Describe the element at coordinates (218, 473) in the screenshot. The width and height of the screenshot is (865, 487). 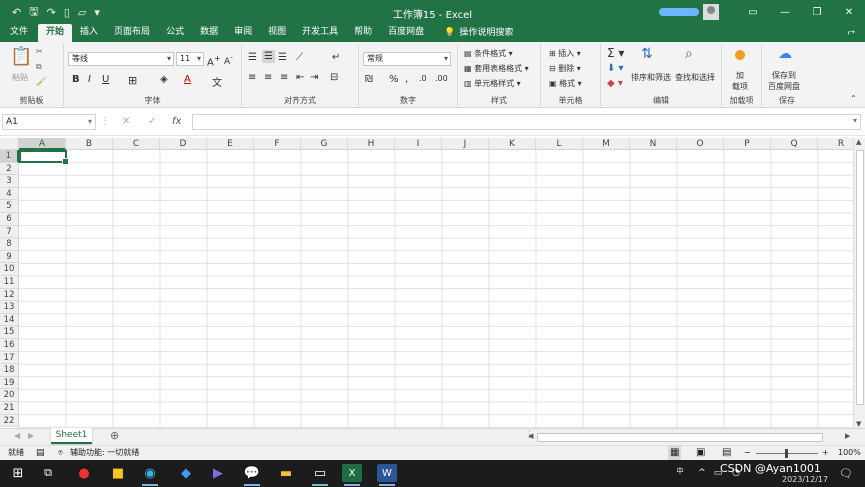
I see `media-player-icon: ▶` at that location.